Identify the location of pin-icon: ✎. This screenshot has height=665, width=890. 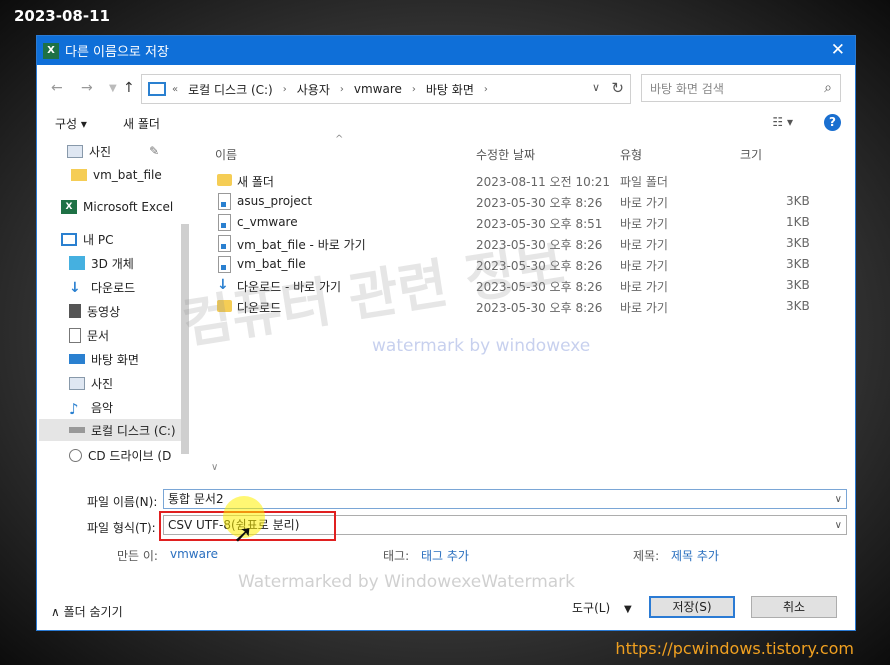
(154, 151).